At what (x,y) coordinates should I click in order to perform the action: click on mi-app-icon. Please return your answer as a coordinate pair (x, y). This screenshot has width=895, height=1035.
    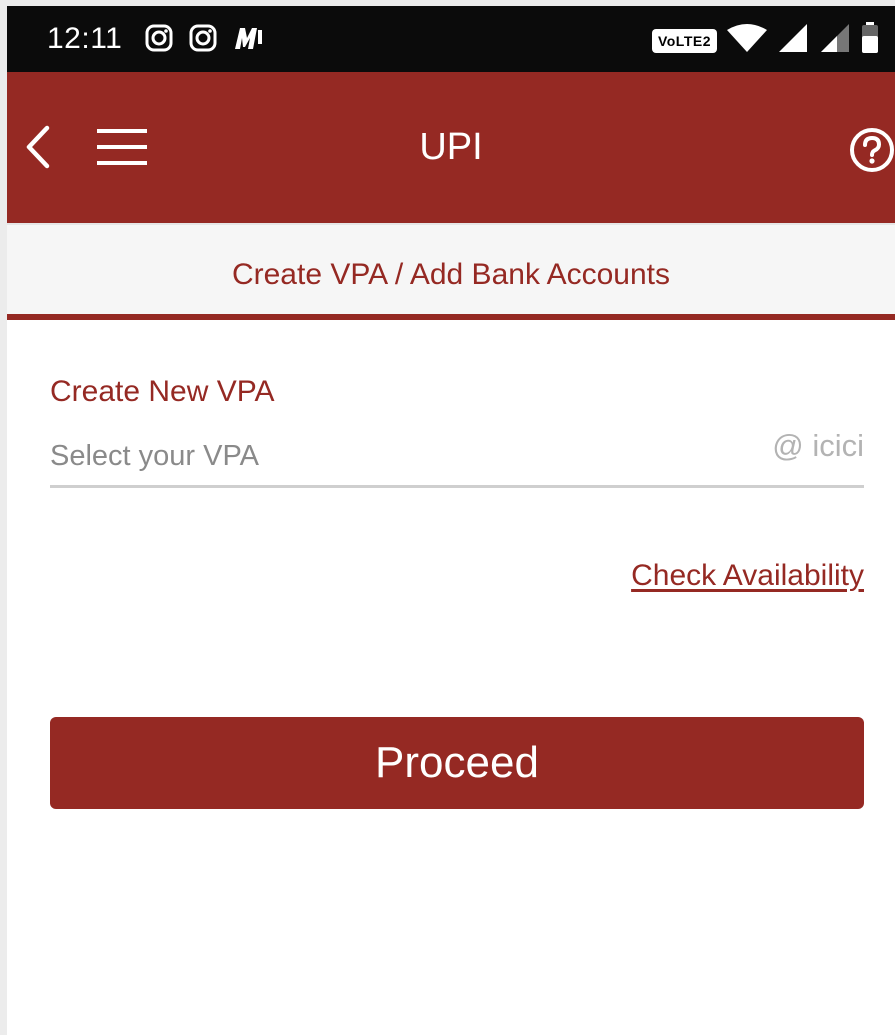
    Looking at the image, I should click on (249, 40).